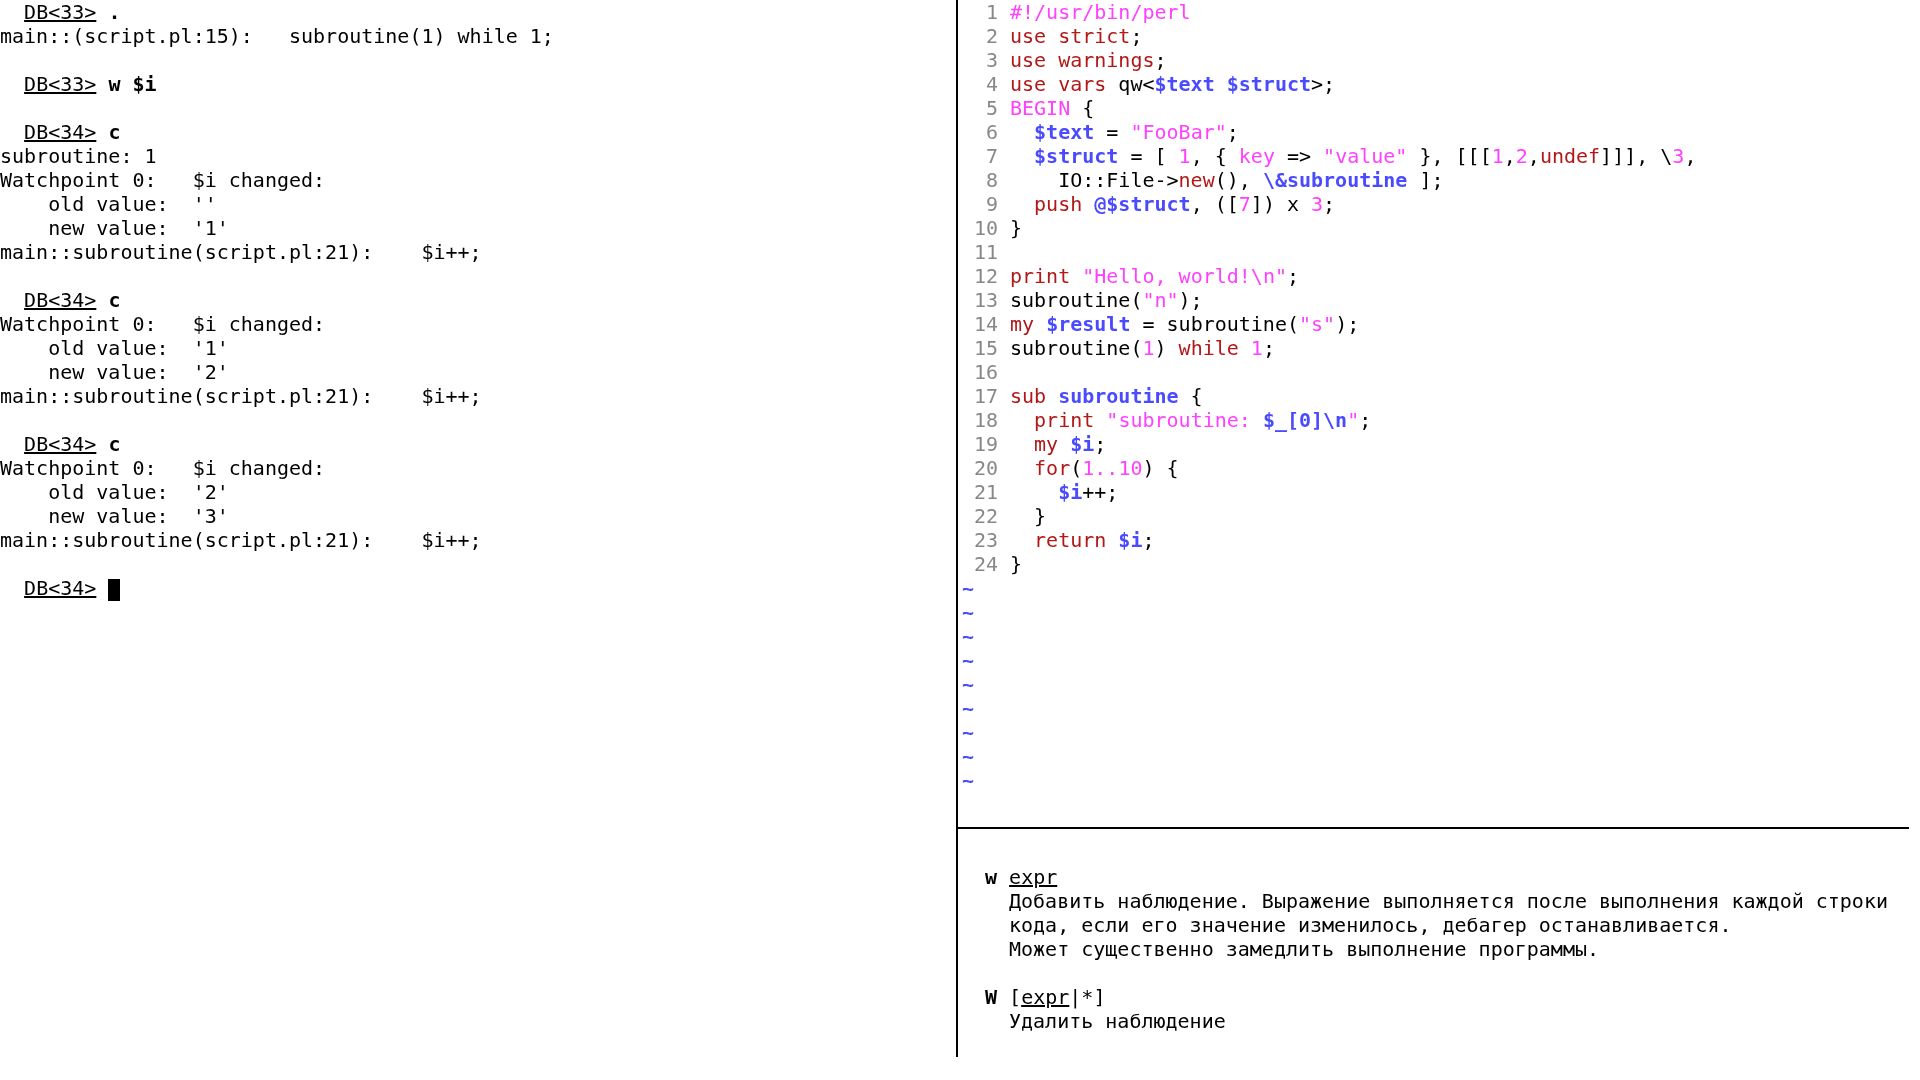 The width and height of the screenshot is (1920, 1080). Describe the element at coordinates (1370, 925) in the screenshot. I see `help-description: кода, если его значение изменилось, дебагер останавливается.` at that location.